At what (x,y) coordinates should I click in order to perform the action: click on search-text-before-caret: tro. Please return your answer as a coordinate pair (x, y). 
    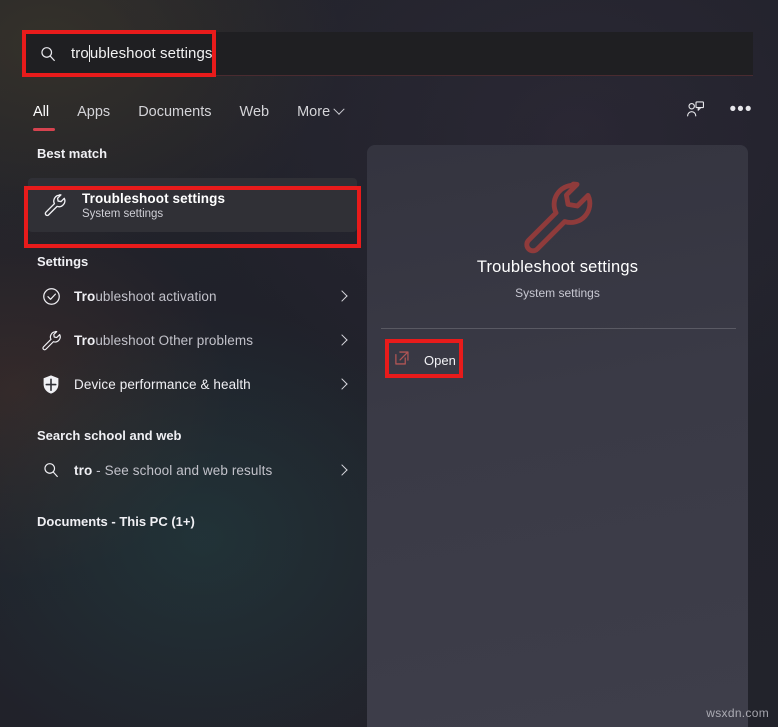
    Looking at the image, I should click on (80, 53).